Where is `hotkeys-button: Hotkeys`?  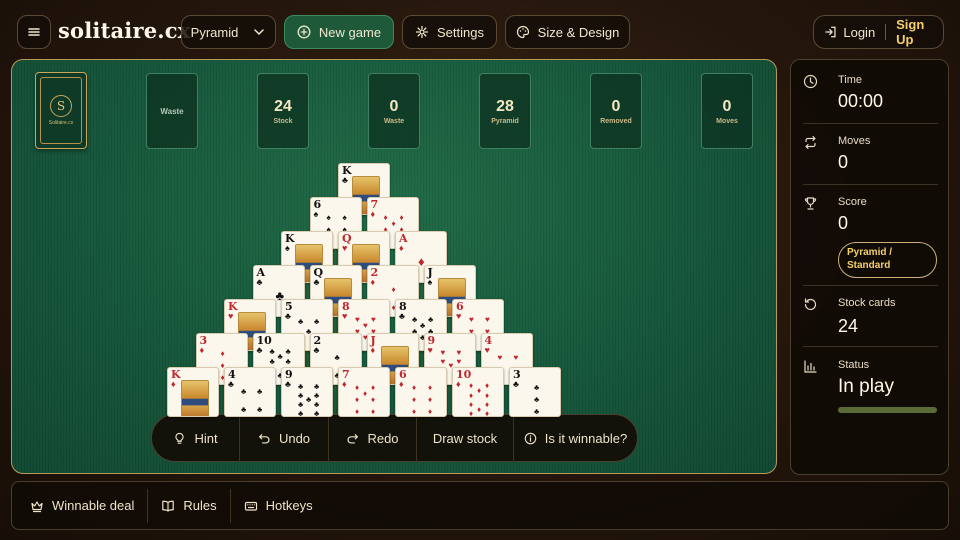
hotkeys-button: Hotkeys is located at coordinates (278, 506).